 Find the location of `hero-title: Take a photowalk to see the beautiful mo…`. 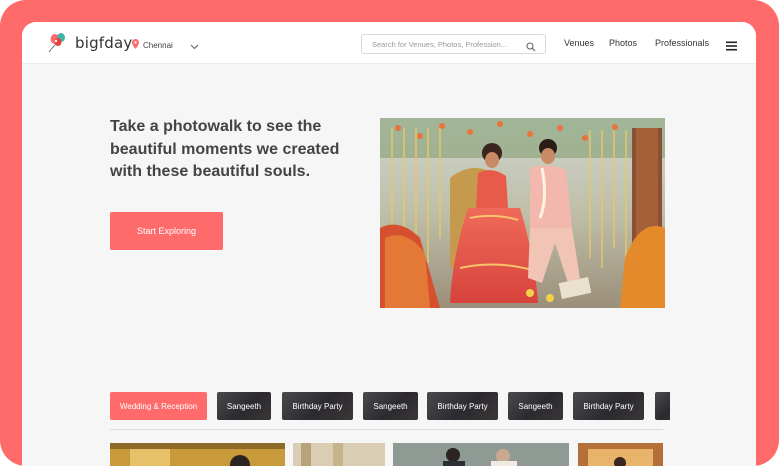

hero-title: Take a photowalk to see the beautiful mo… is located at coordinates (225, 149).